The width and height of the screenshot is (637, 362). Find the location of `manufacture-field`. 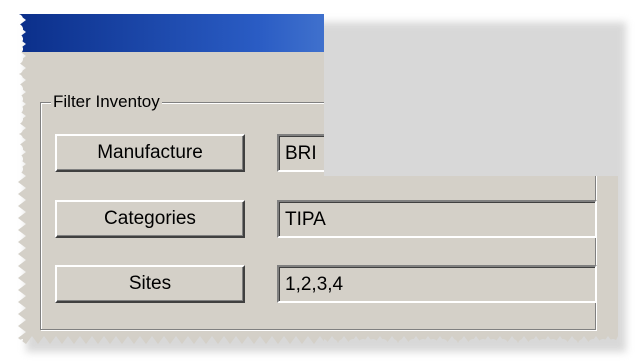

manufacture-field is located at coordinates (437, 153).